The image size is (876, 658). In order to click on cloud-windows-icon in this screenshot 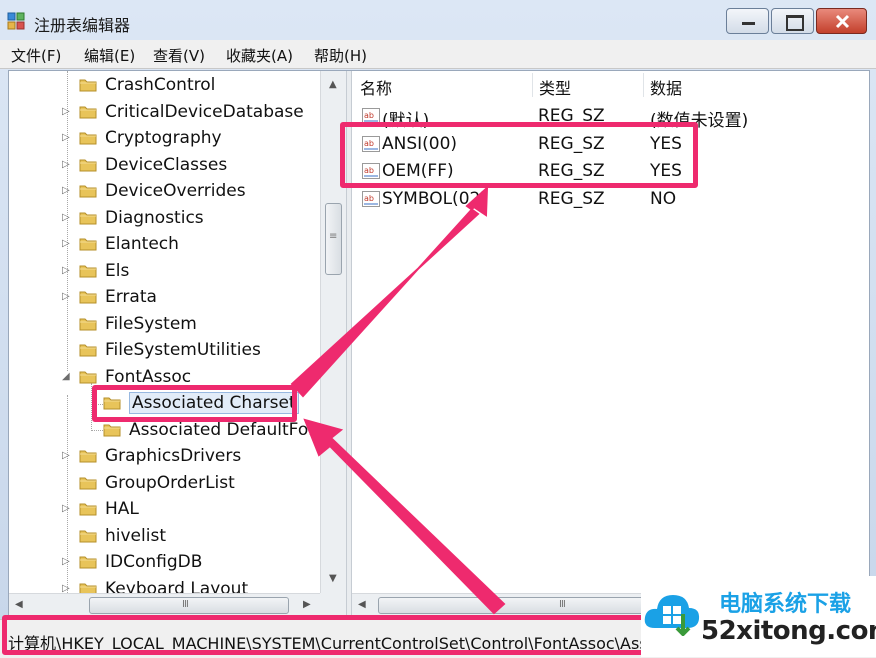, I will do `click(672, 615)`.